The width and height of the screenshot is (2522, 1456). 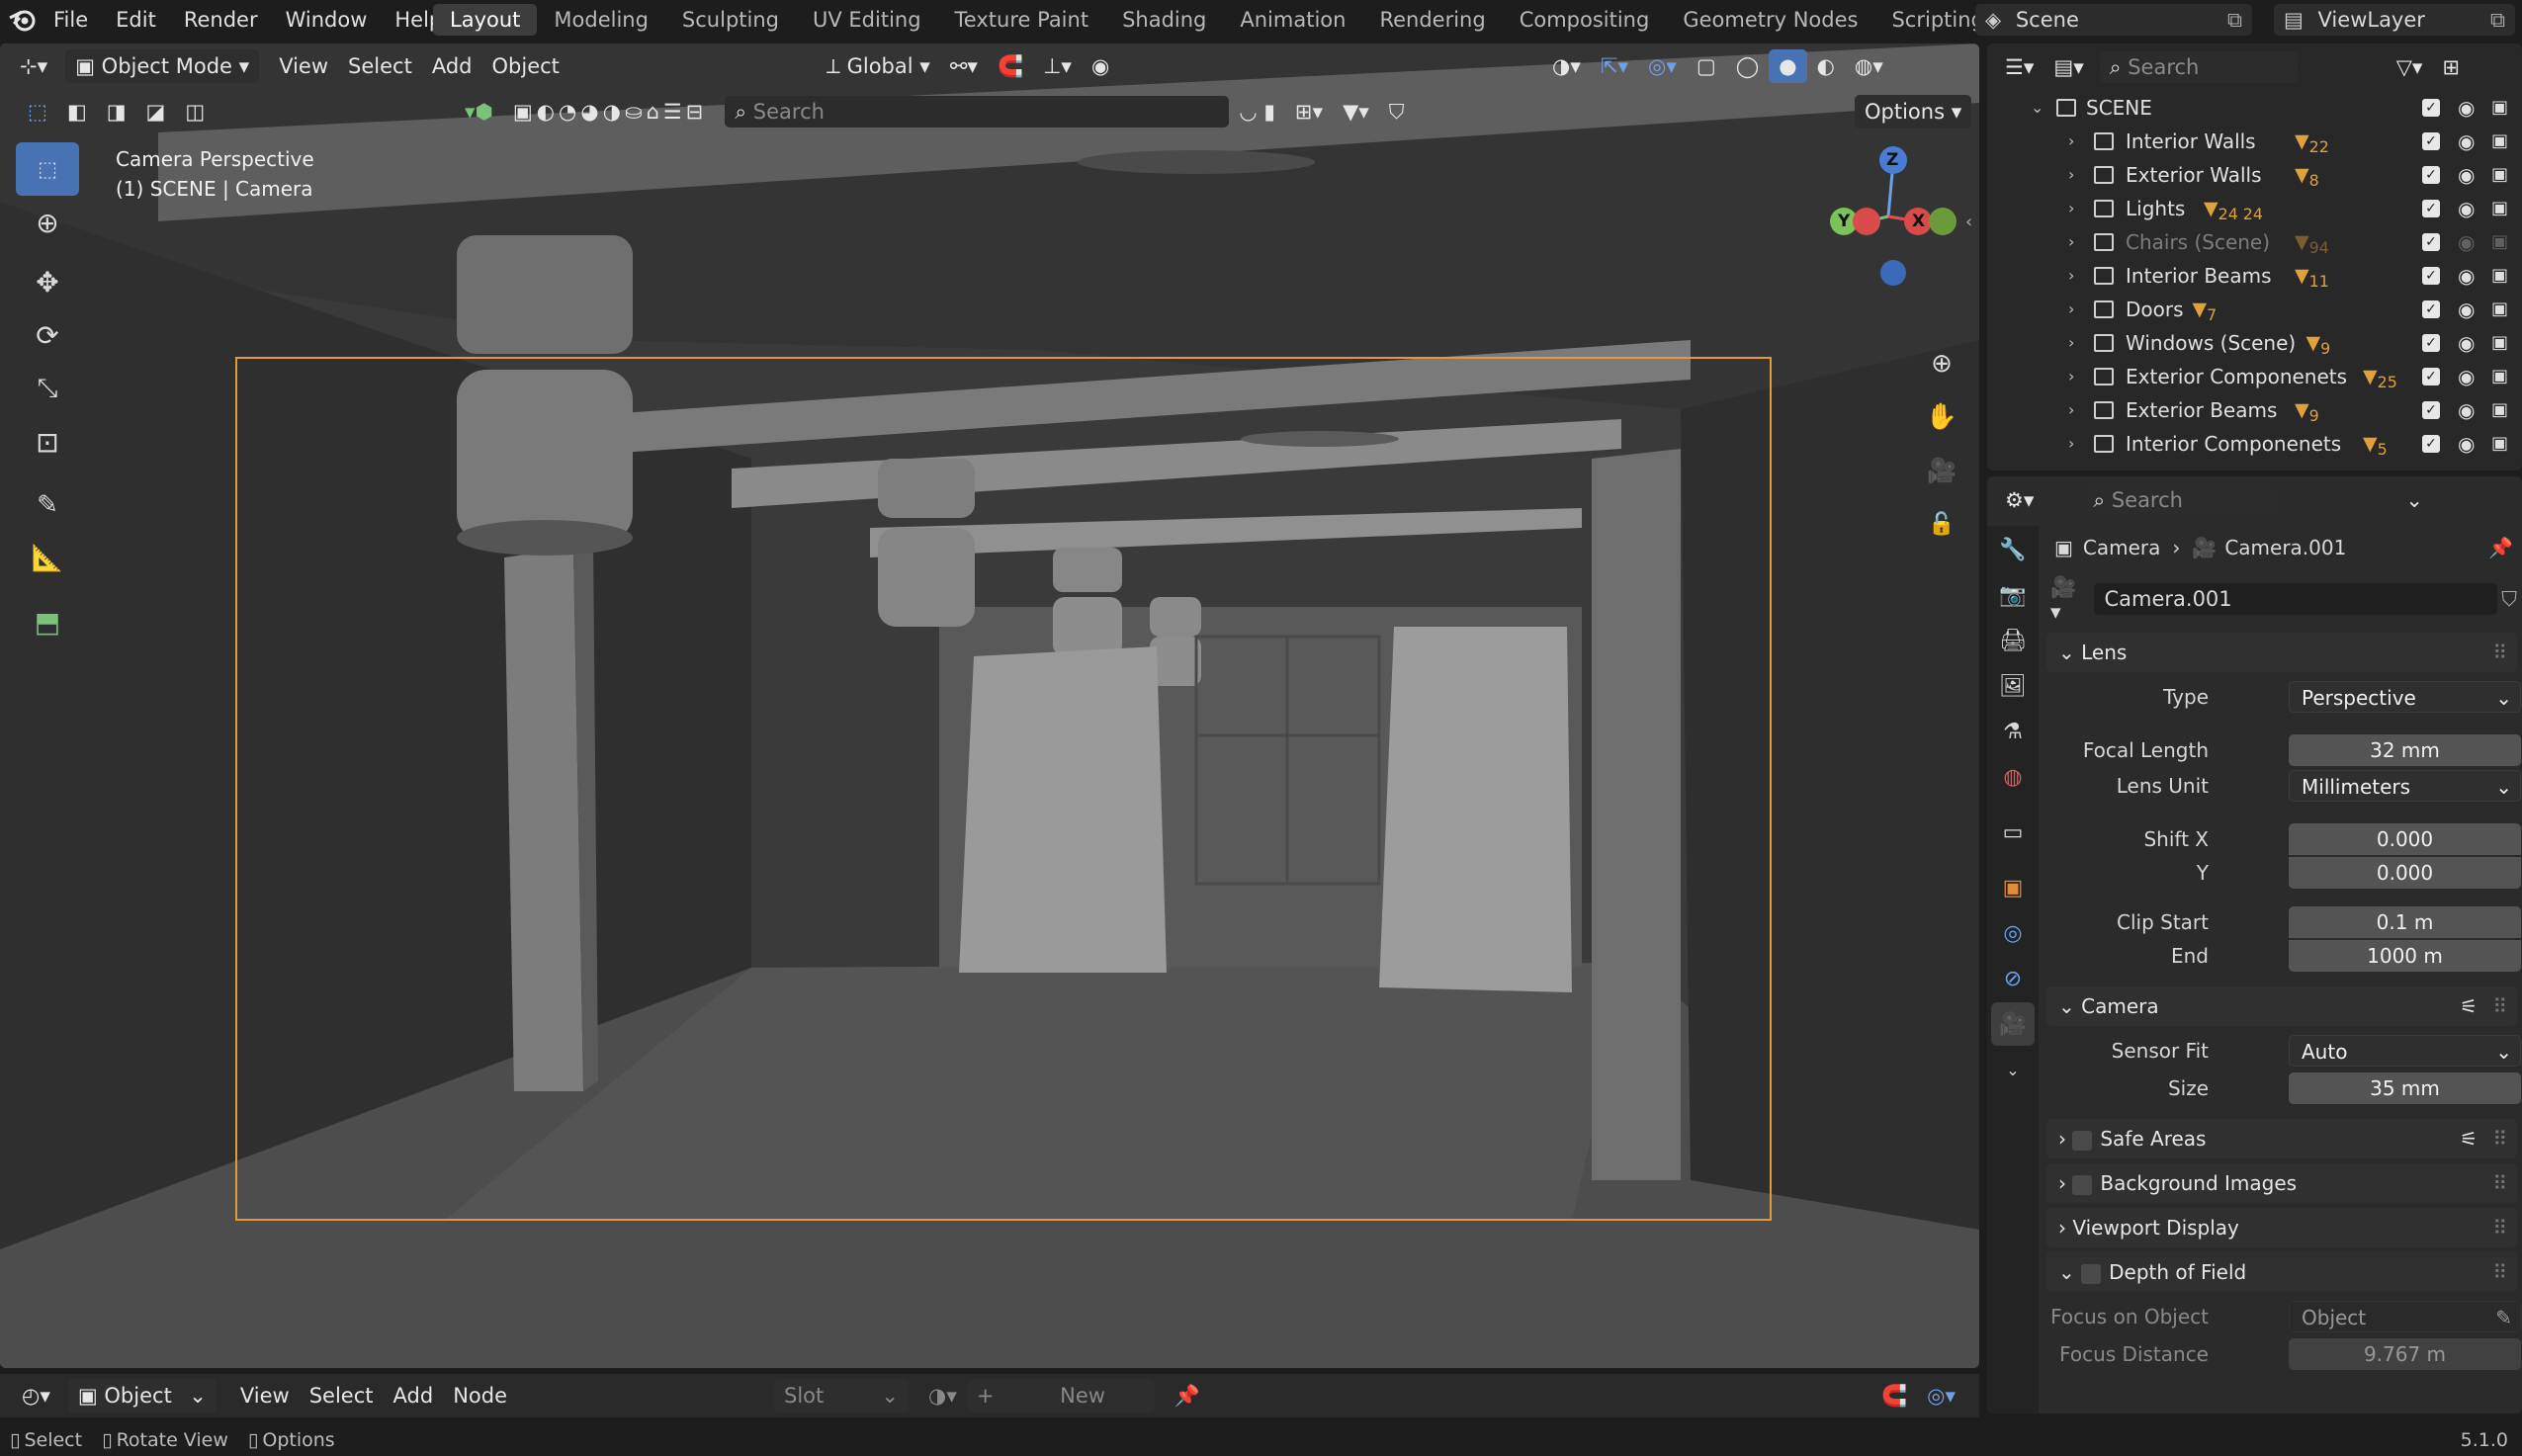 What do you see at coordinates (2281, 652) in the screenshot?
I see `lens-panel-header: ⌄ Lens ⠿` at bounding box center [2281, 652].